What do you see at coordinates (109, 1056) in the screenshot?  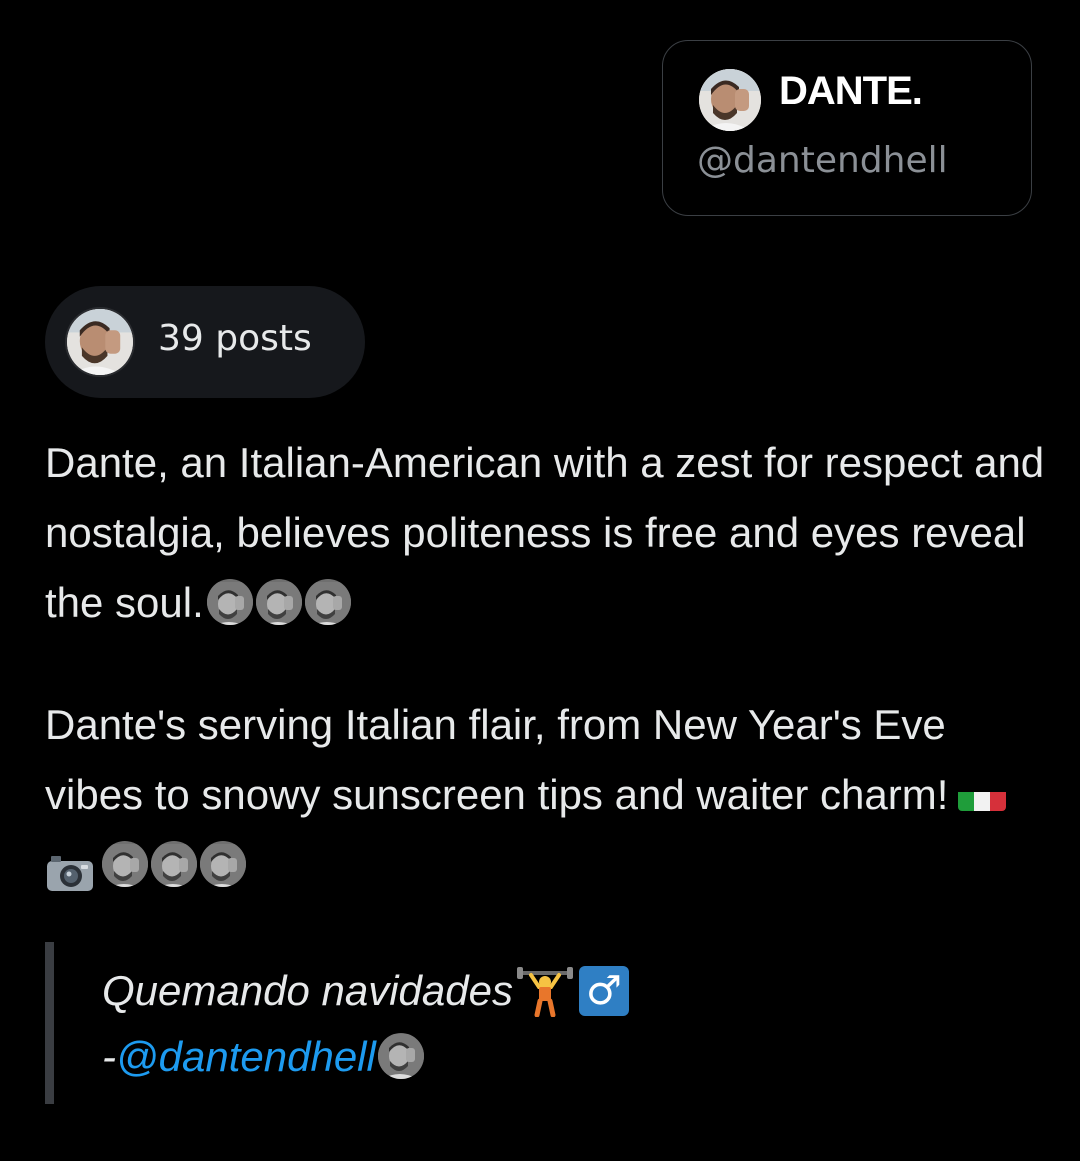 I see `quote-dash: -` at bounding box center [109, 1056].